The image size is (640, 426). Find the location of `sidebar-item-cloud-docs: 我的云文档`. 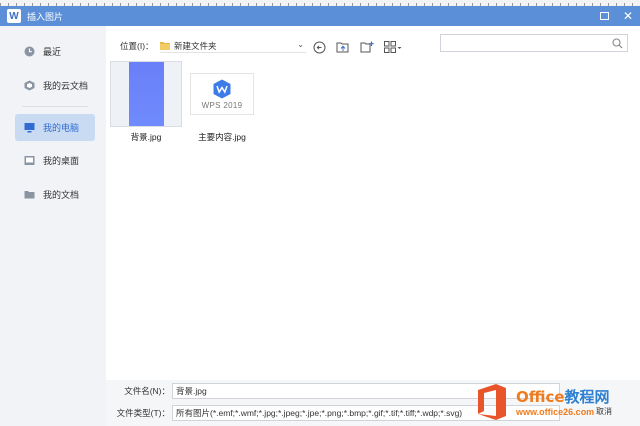

sidebar-item-cloud-docs: 我的云文档 is located at coordinates (55, 85).